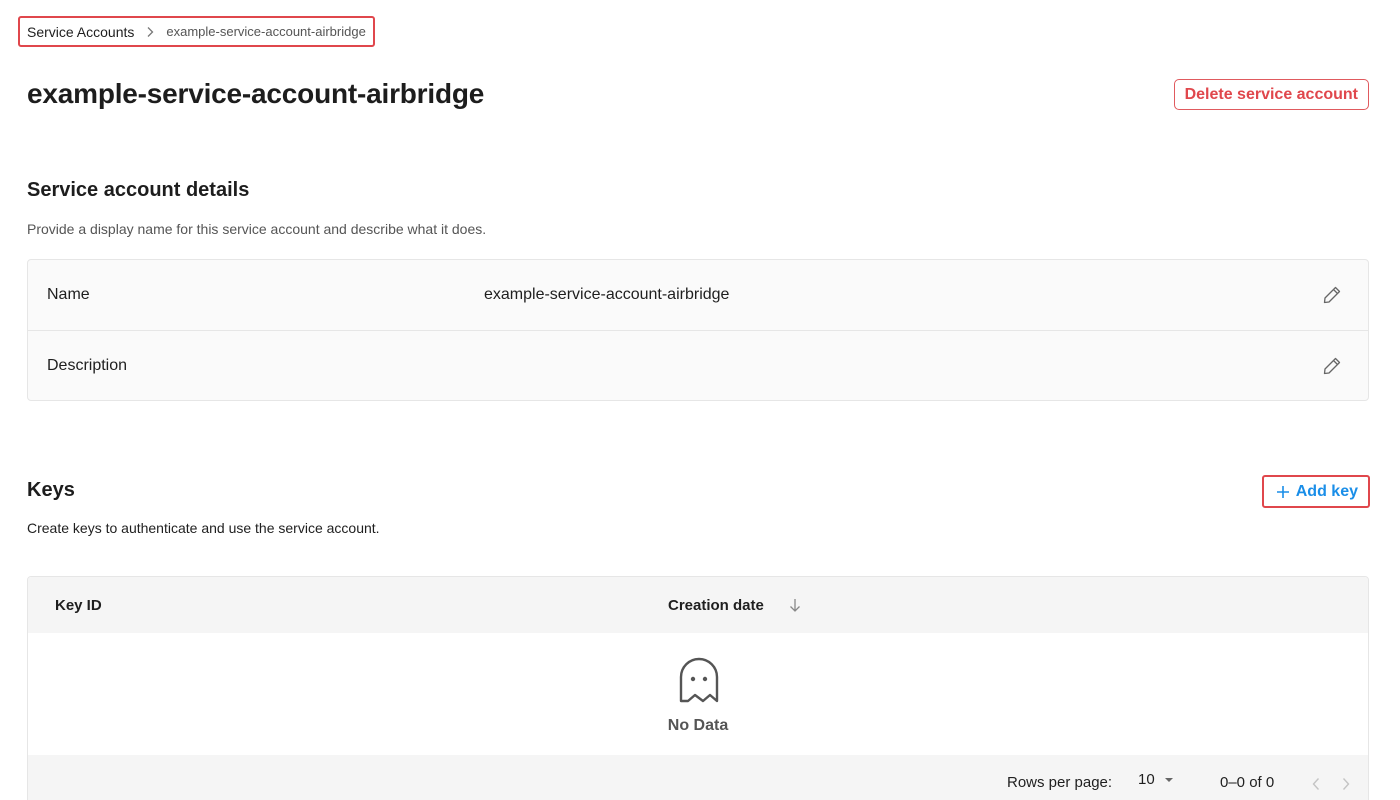  Describe the element at coordinates (1060, 782) in the screenshot. I see `rows-per-page-label: Rows per page:` at that location.